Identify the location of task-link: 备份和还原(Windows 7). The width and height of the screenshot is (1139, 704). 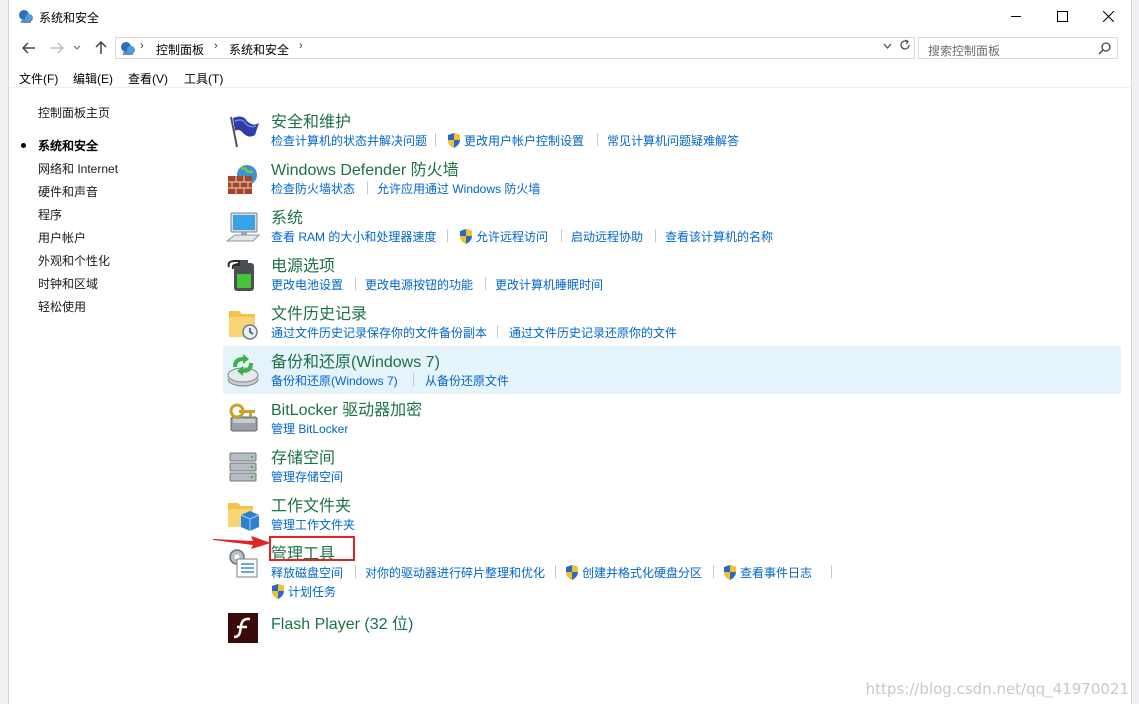
(334, 380).